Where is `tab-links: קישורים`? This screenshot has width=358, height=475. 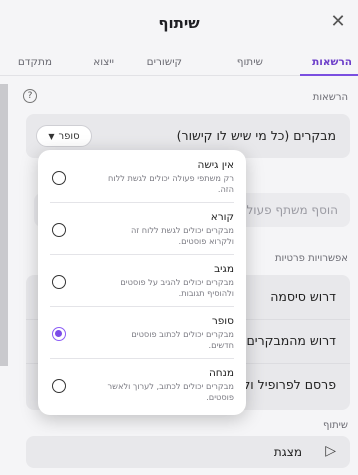 tab-links: קישורים is located at coordinates (164, 62).